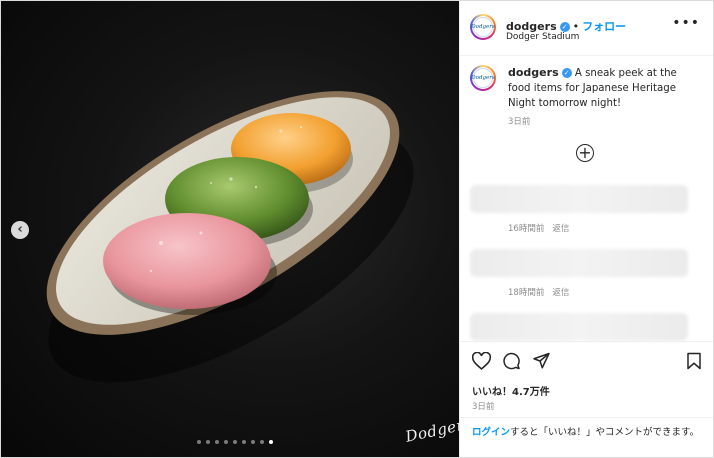 The image size is (714, 458). I want to click on carousel-prev-button: ‹, so click(20, 230).